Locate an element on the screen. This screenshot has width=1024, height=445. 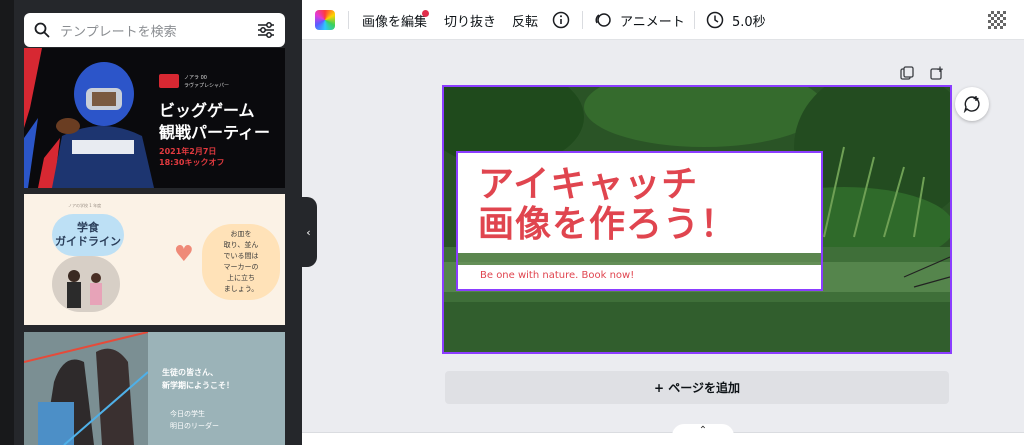
info-icon is located at coordinates (561, 20).